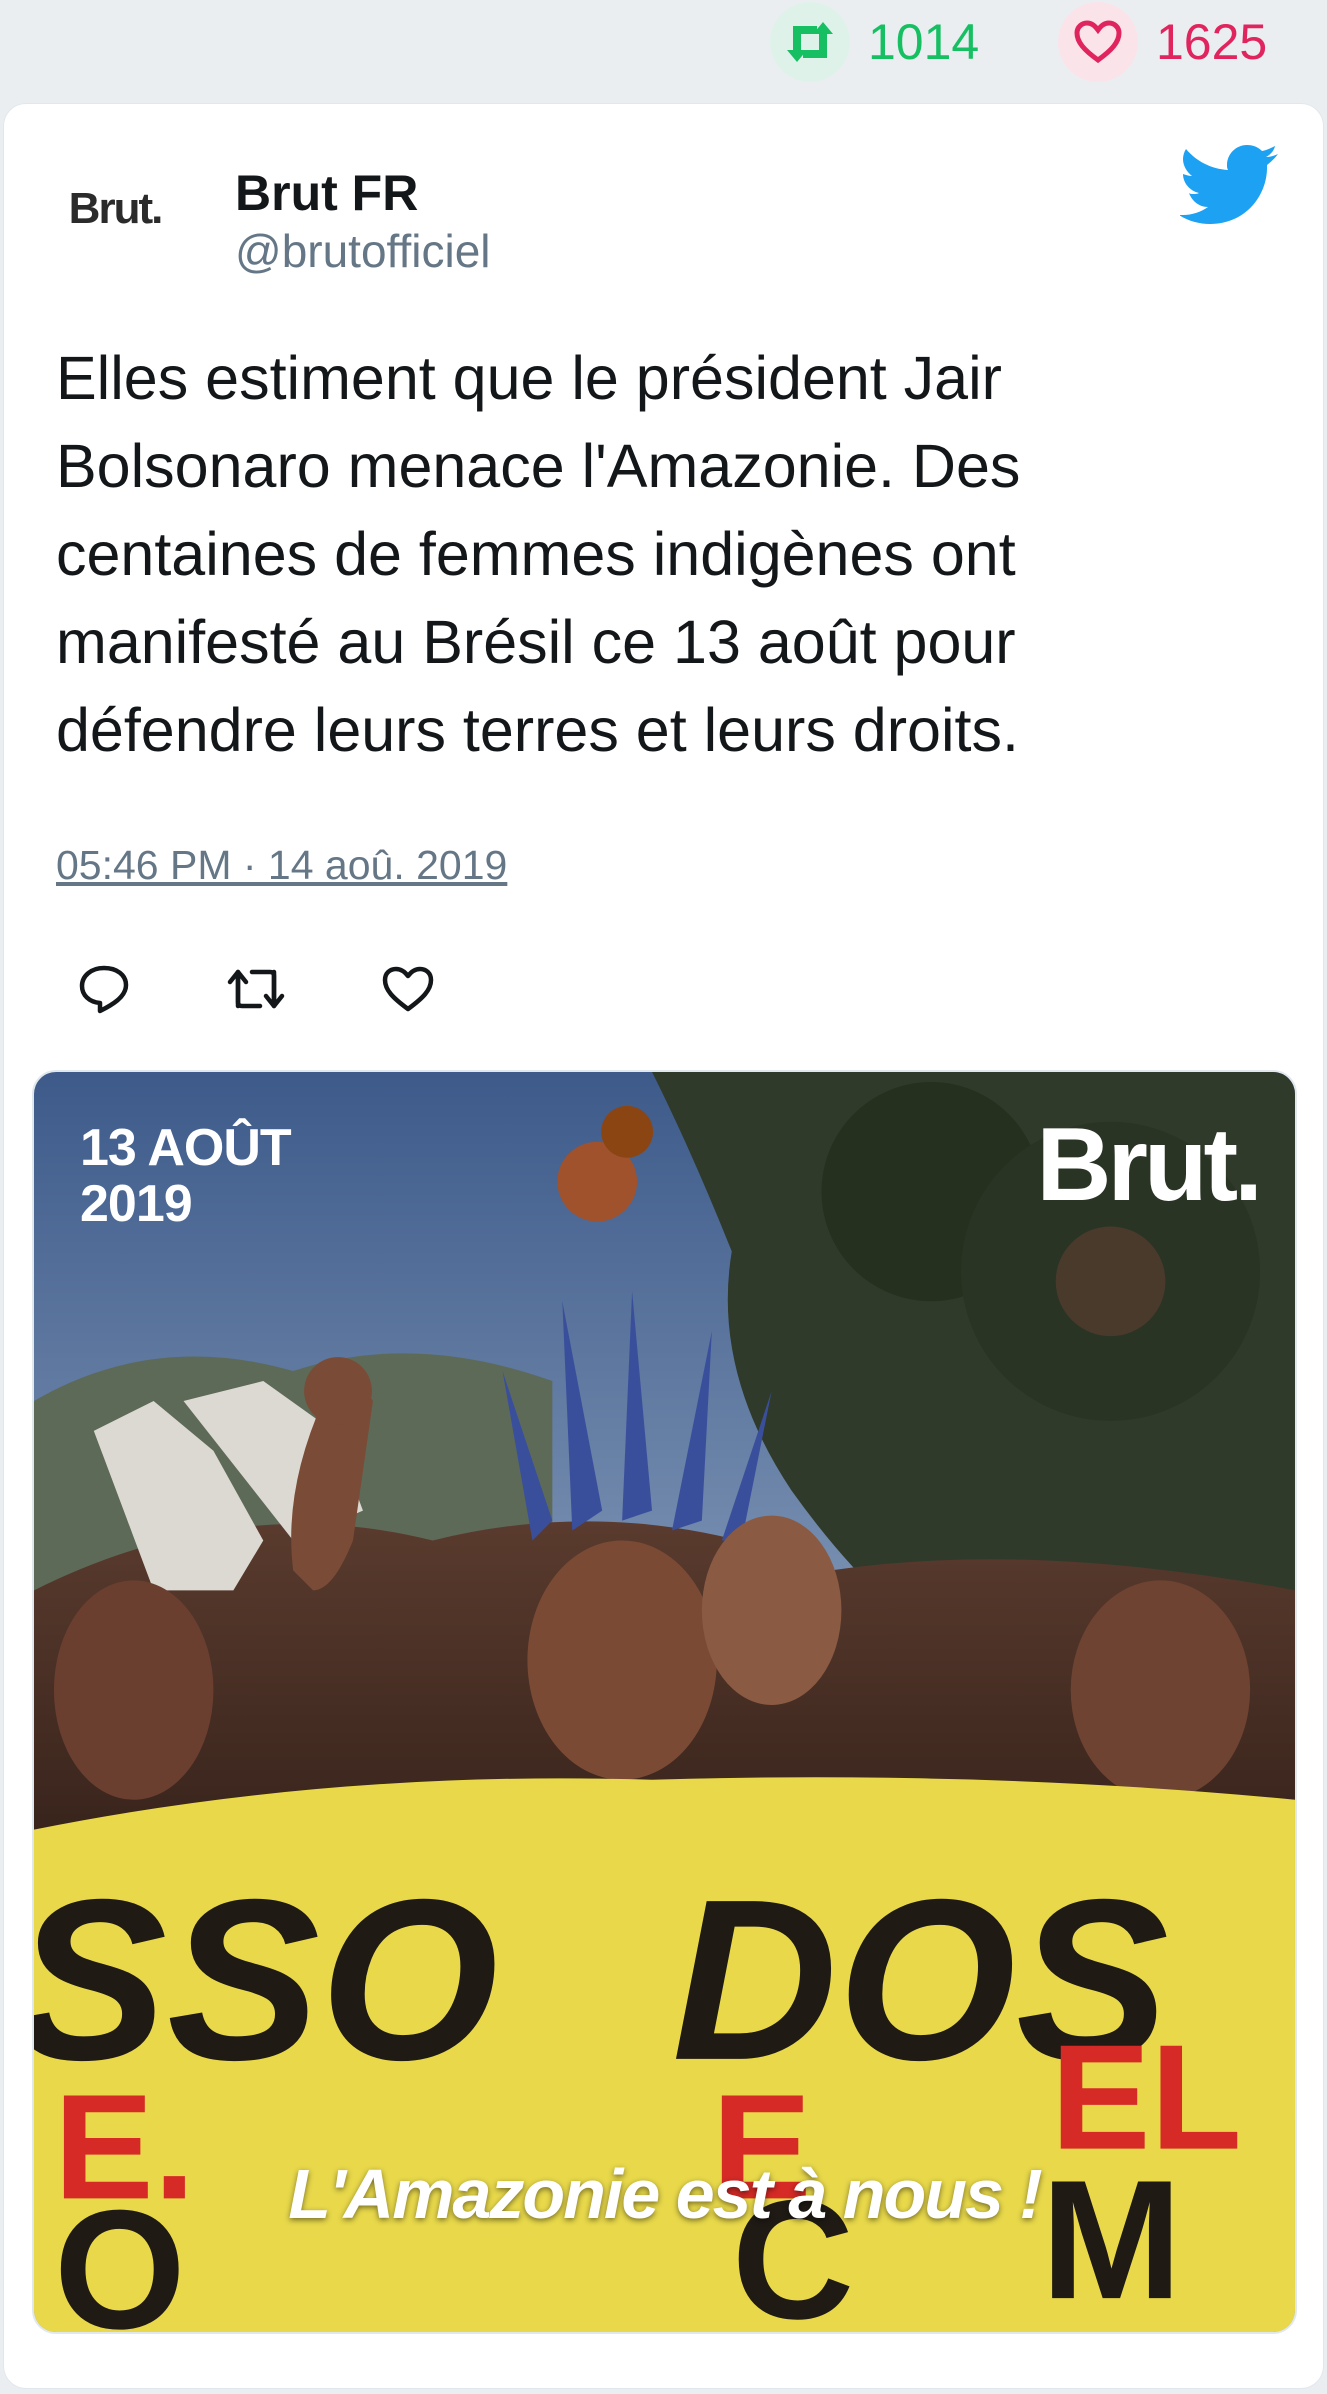  I want to click on retweet-count: 1014, so click(924, 42).